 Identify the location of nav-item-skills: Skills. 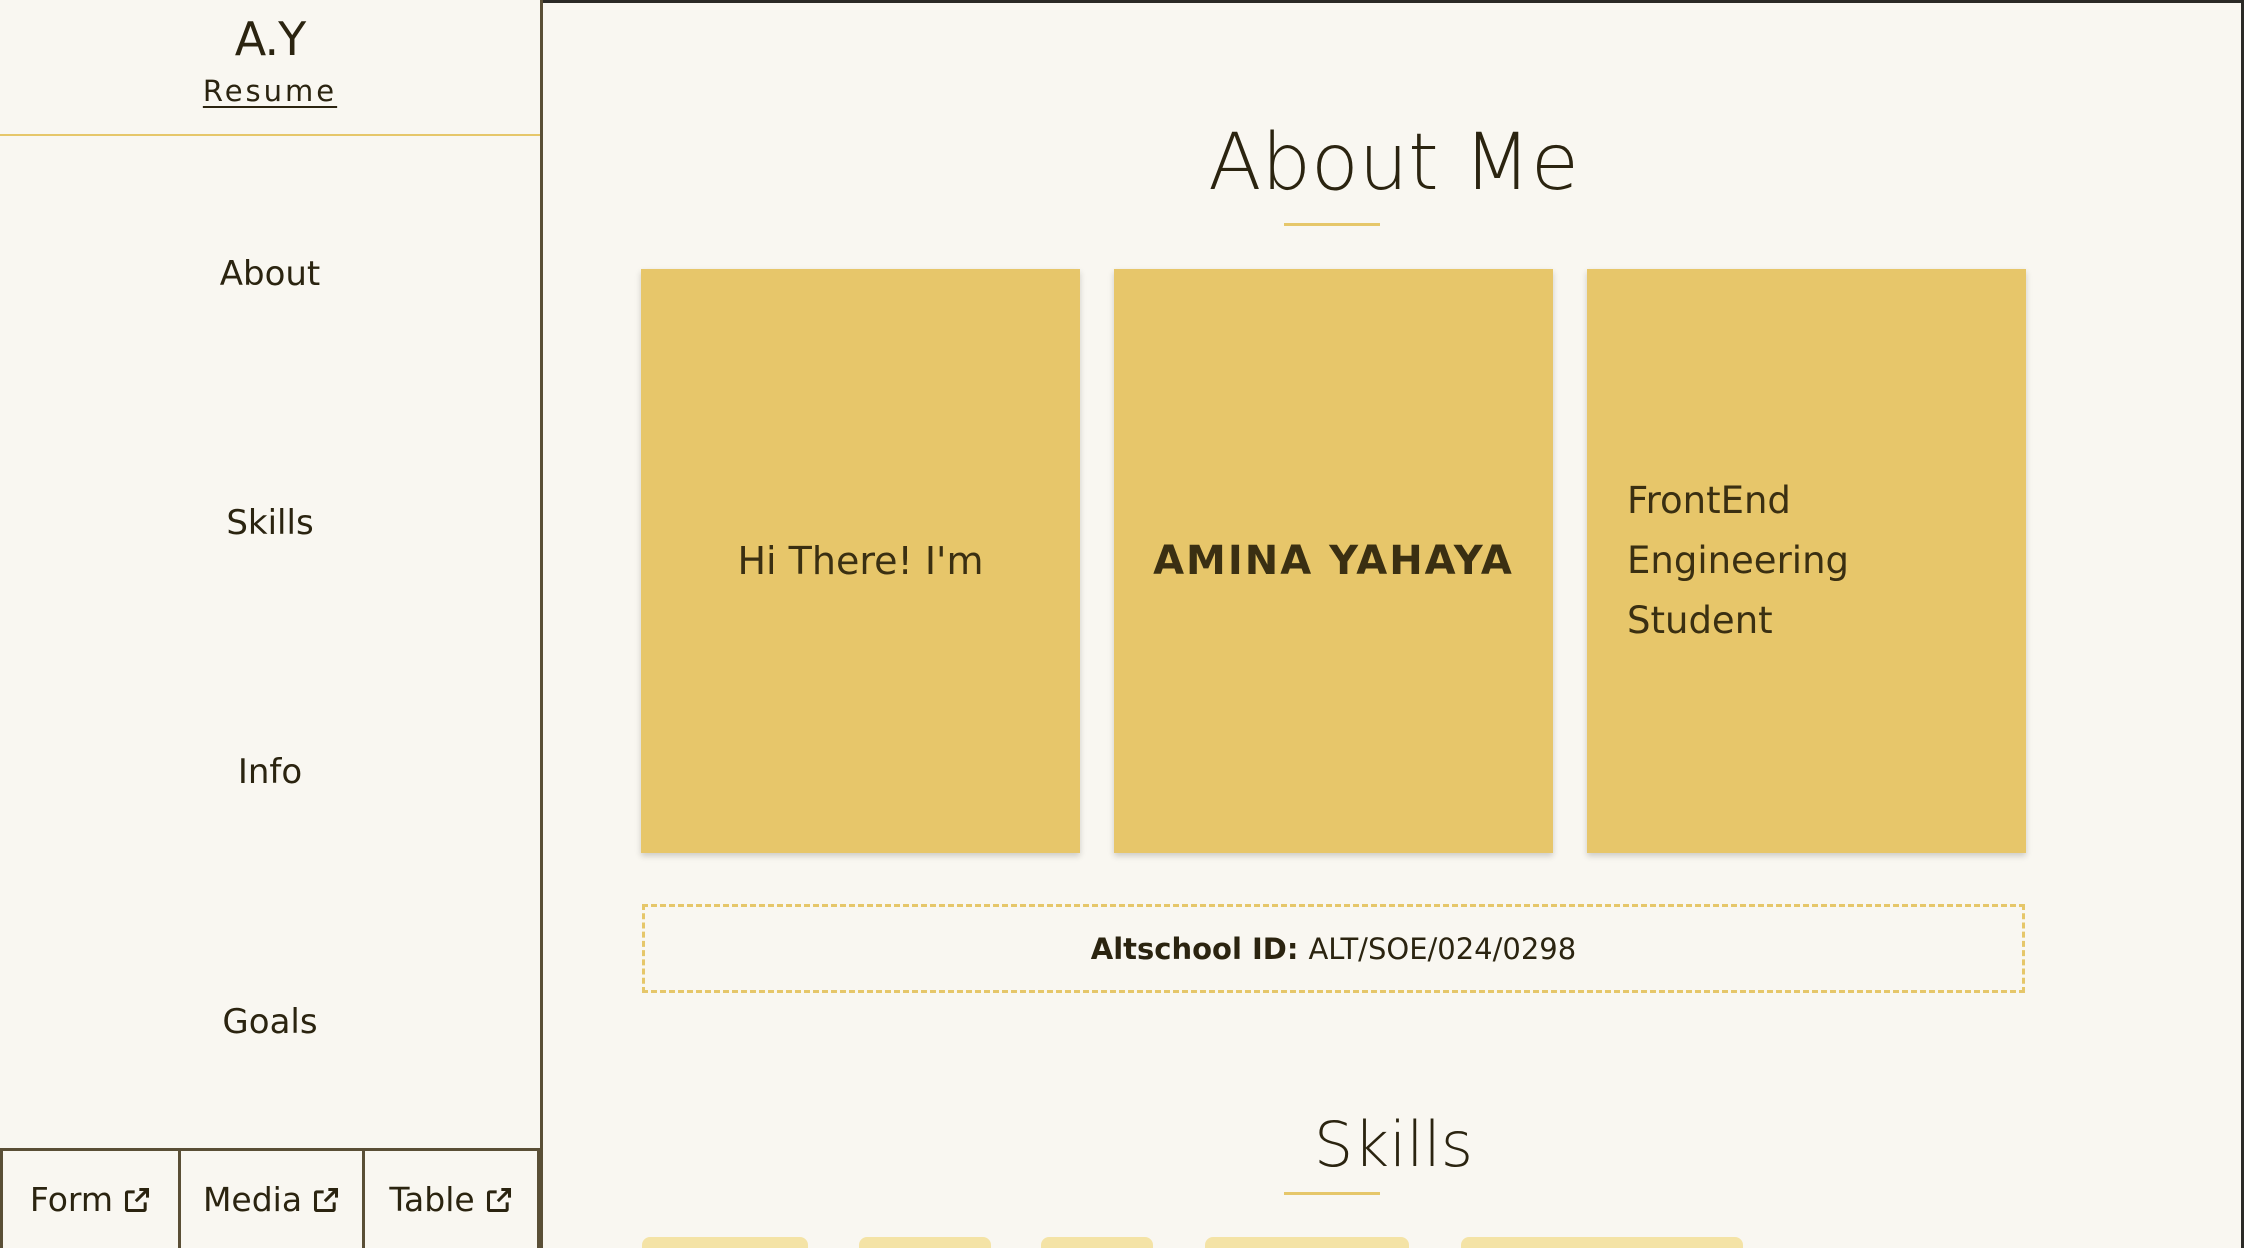
(270, 523).